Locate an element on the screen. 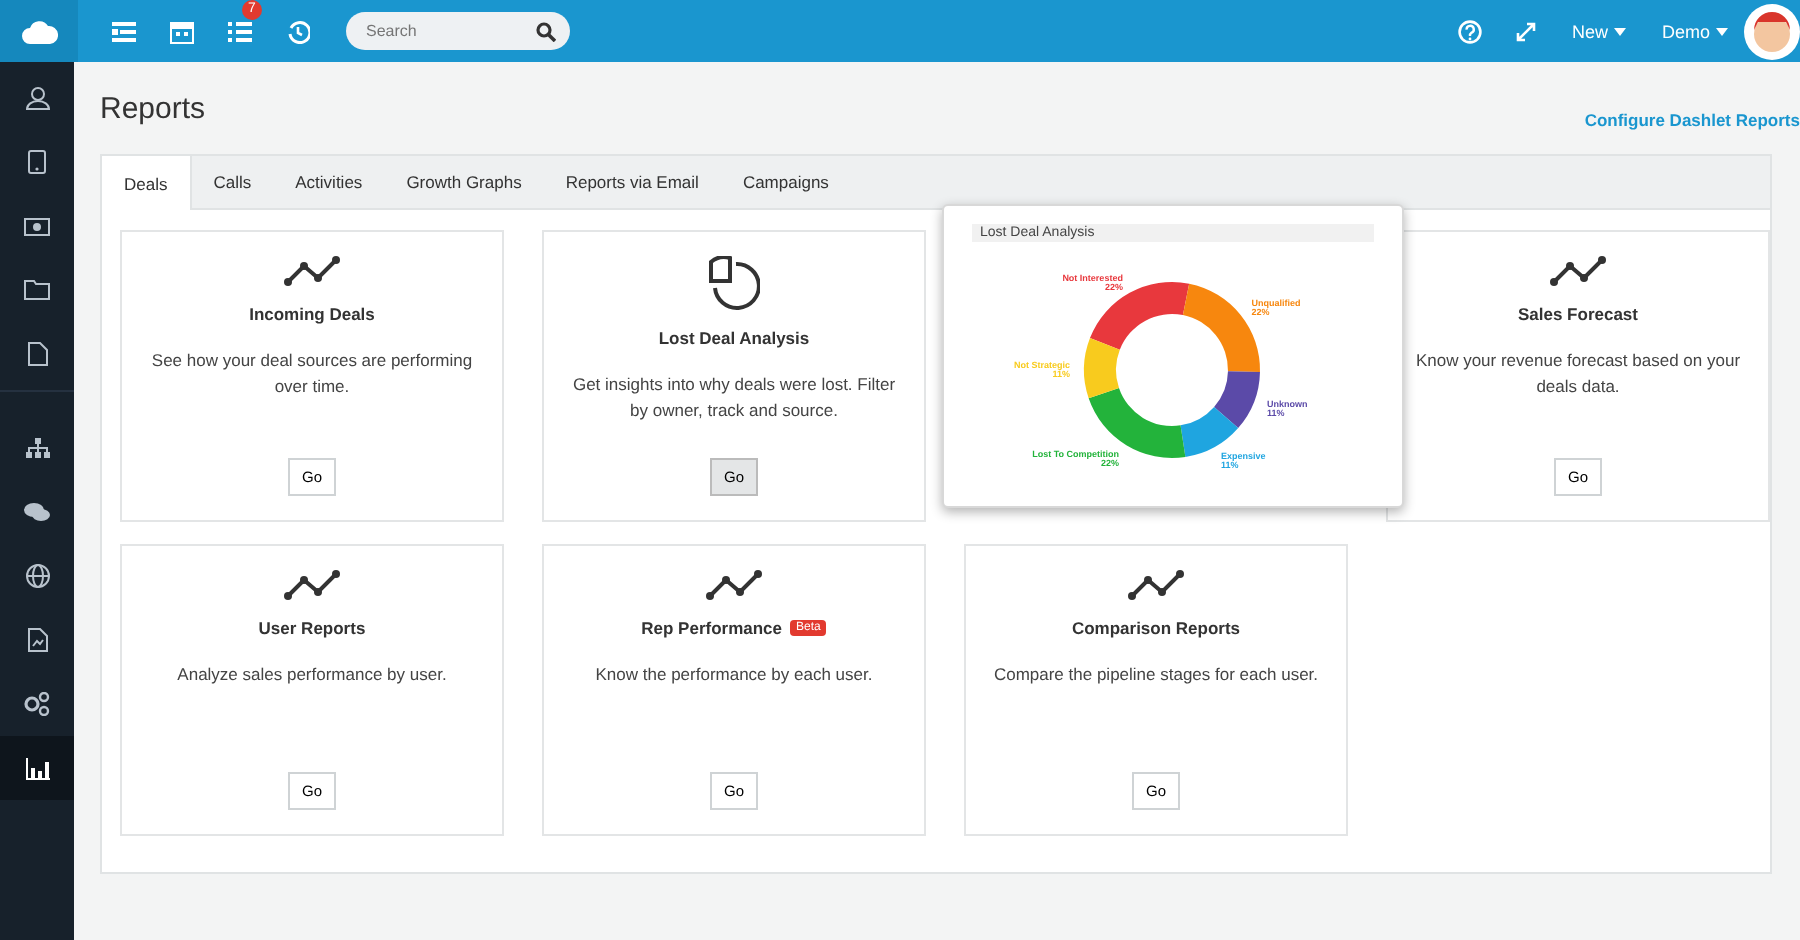 The width and height of the screenshot is (1800, 940). file-icon is located at coordinates (37, 354).